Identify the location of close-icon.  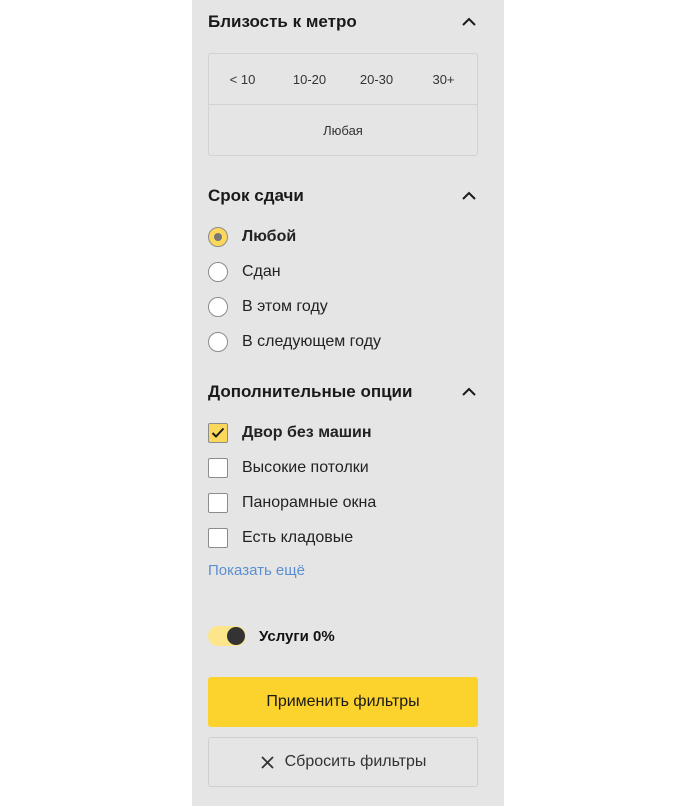
(267, 762).